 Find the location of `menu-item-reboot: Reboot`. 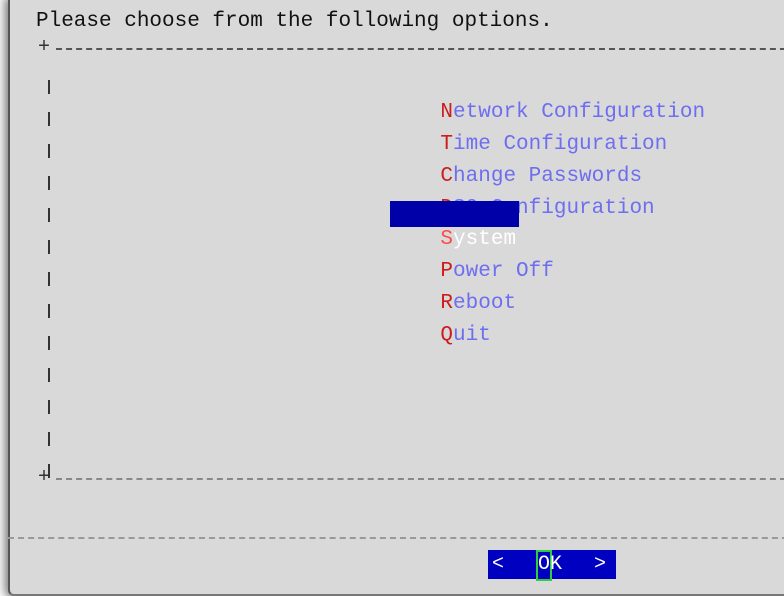

menu-item-reboot: Reboot is located at coordinates (453, 290).